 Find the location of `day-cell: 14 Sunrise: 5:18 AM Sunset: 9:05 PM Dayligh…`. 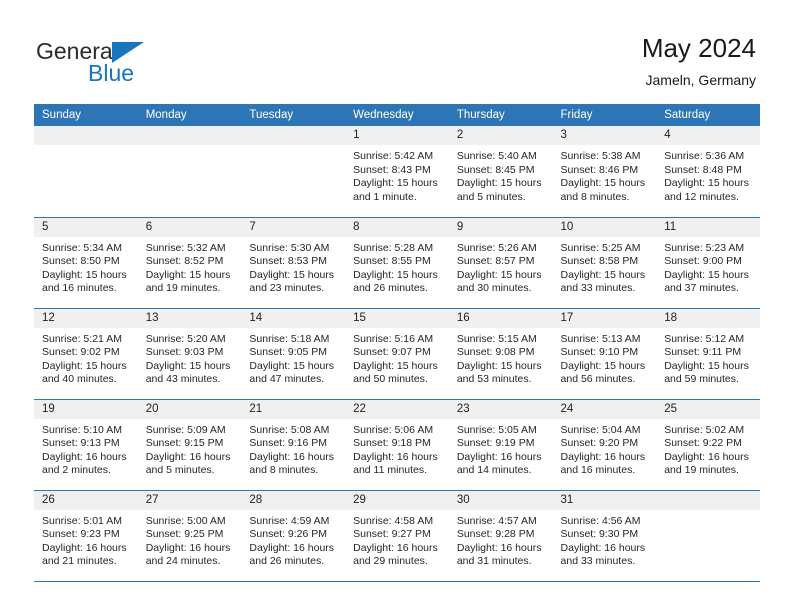

day-cell: 14 Sunrise: 5:18 AM Sunset: 9:05 PM Dayligh… is located at coordinates (293, 353).